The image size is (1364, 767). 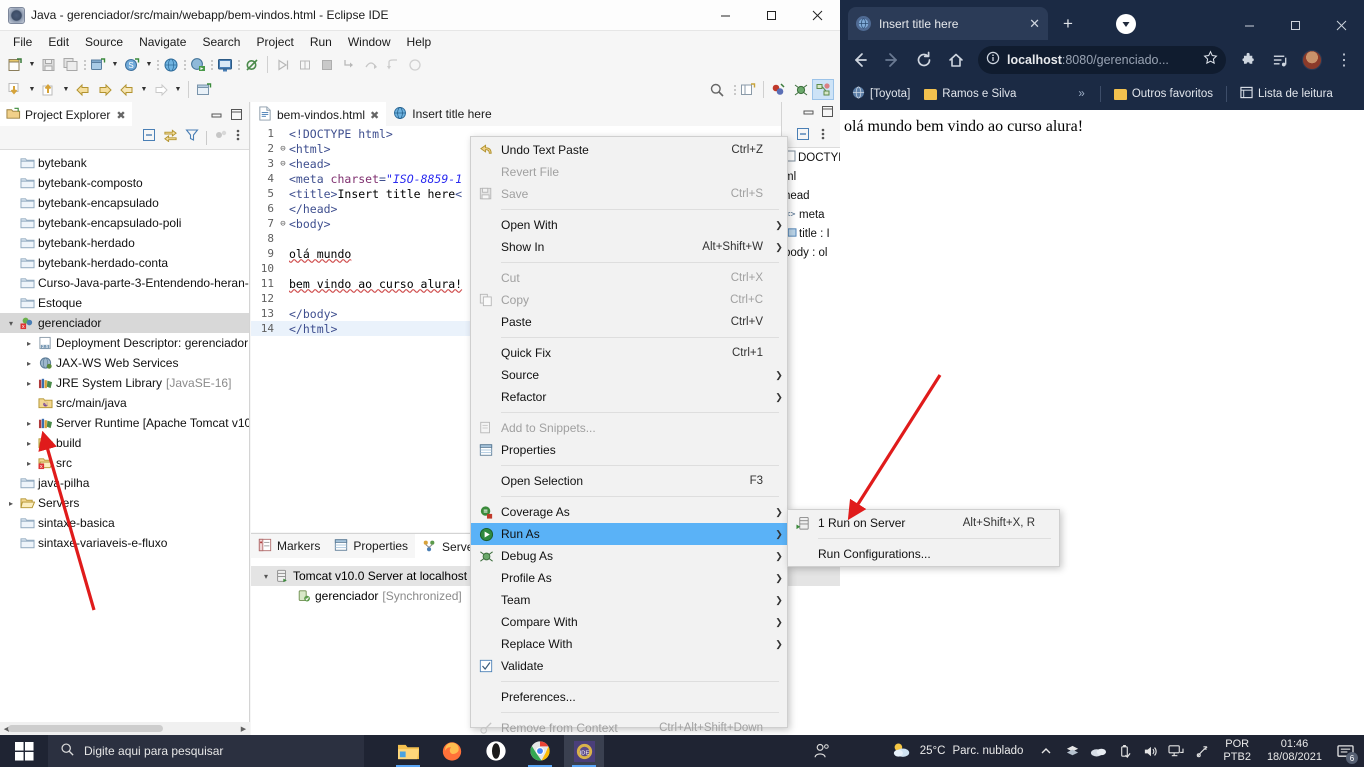 I want to click on server-twisty-icon: ▾, so click(x=266, y=576).